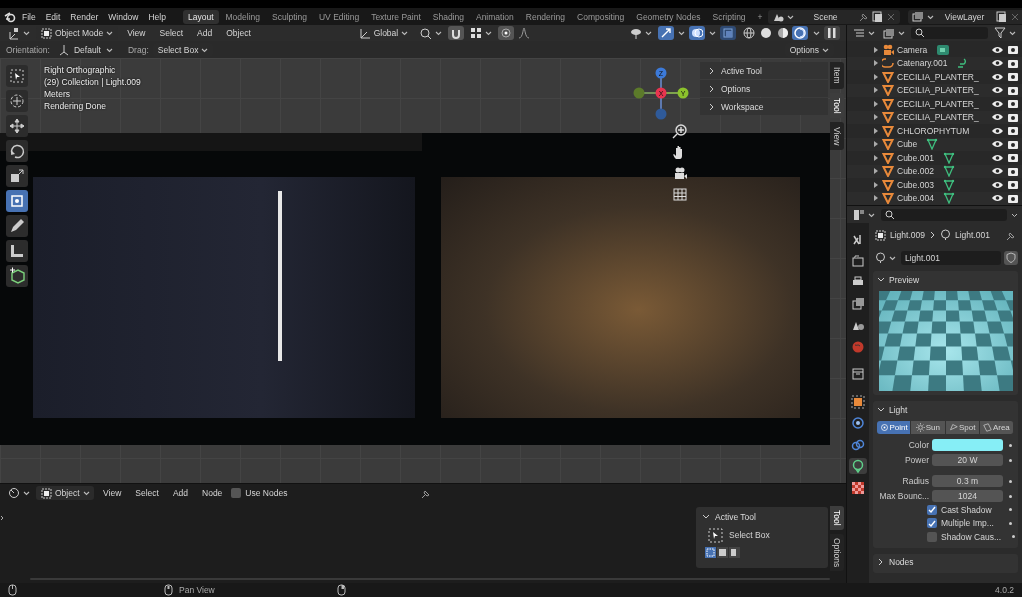  Describe the element at coordinates (1005, 33) in the screenshot. I see `filter-button` at that location.